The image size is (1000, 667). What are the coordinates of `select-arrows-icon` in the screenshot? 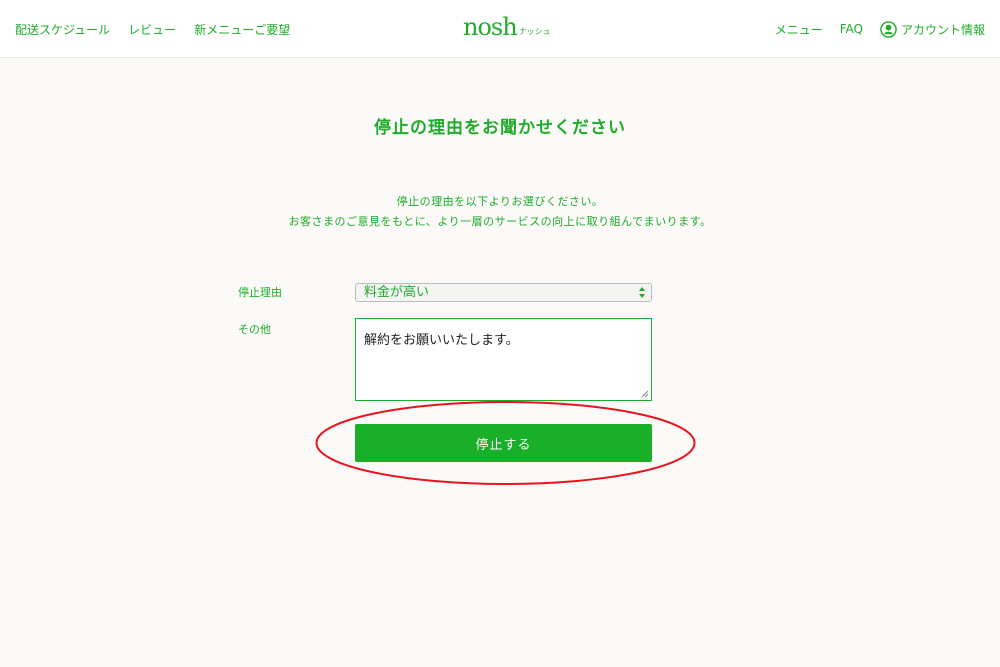 It's located at (642, 292).